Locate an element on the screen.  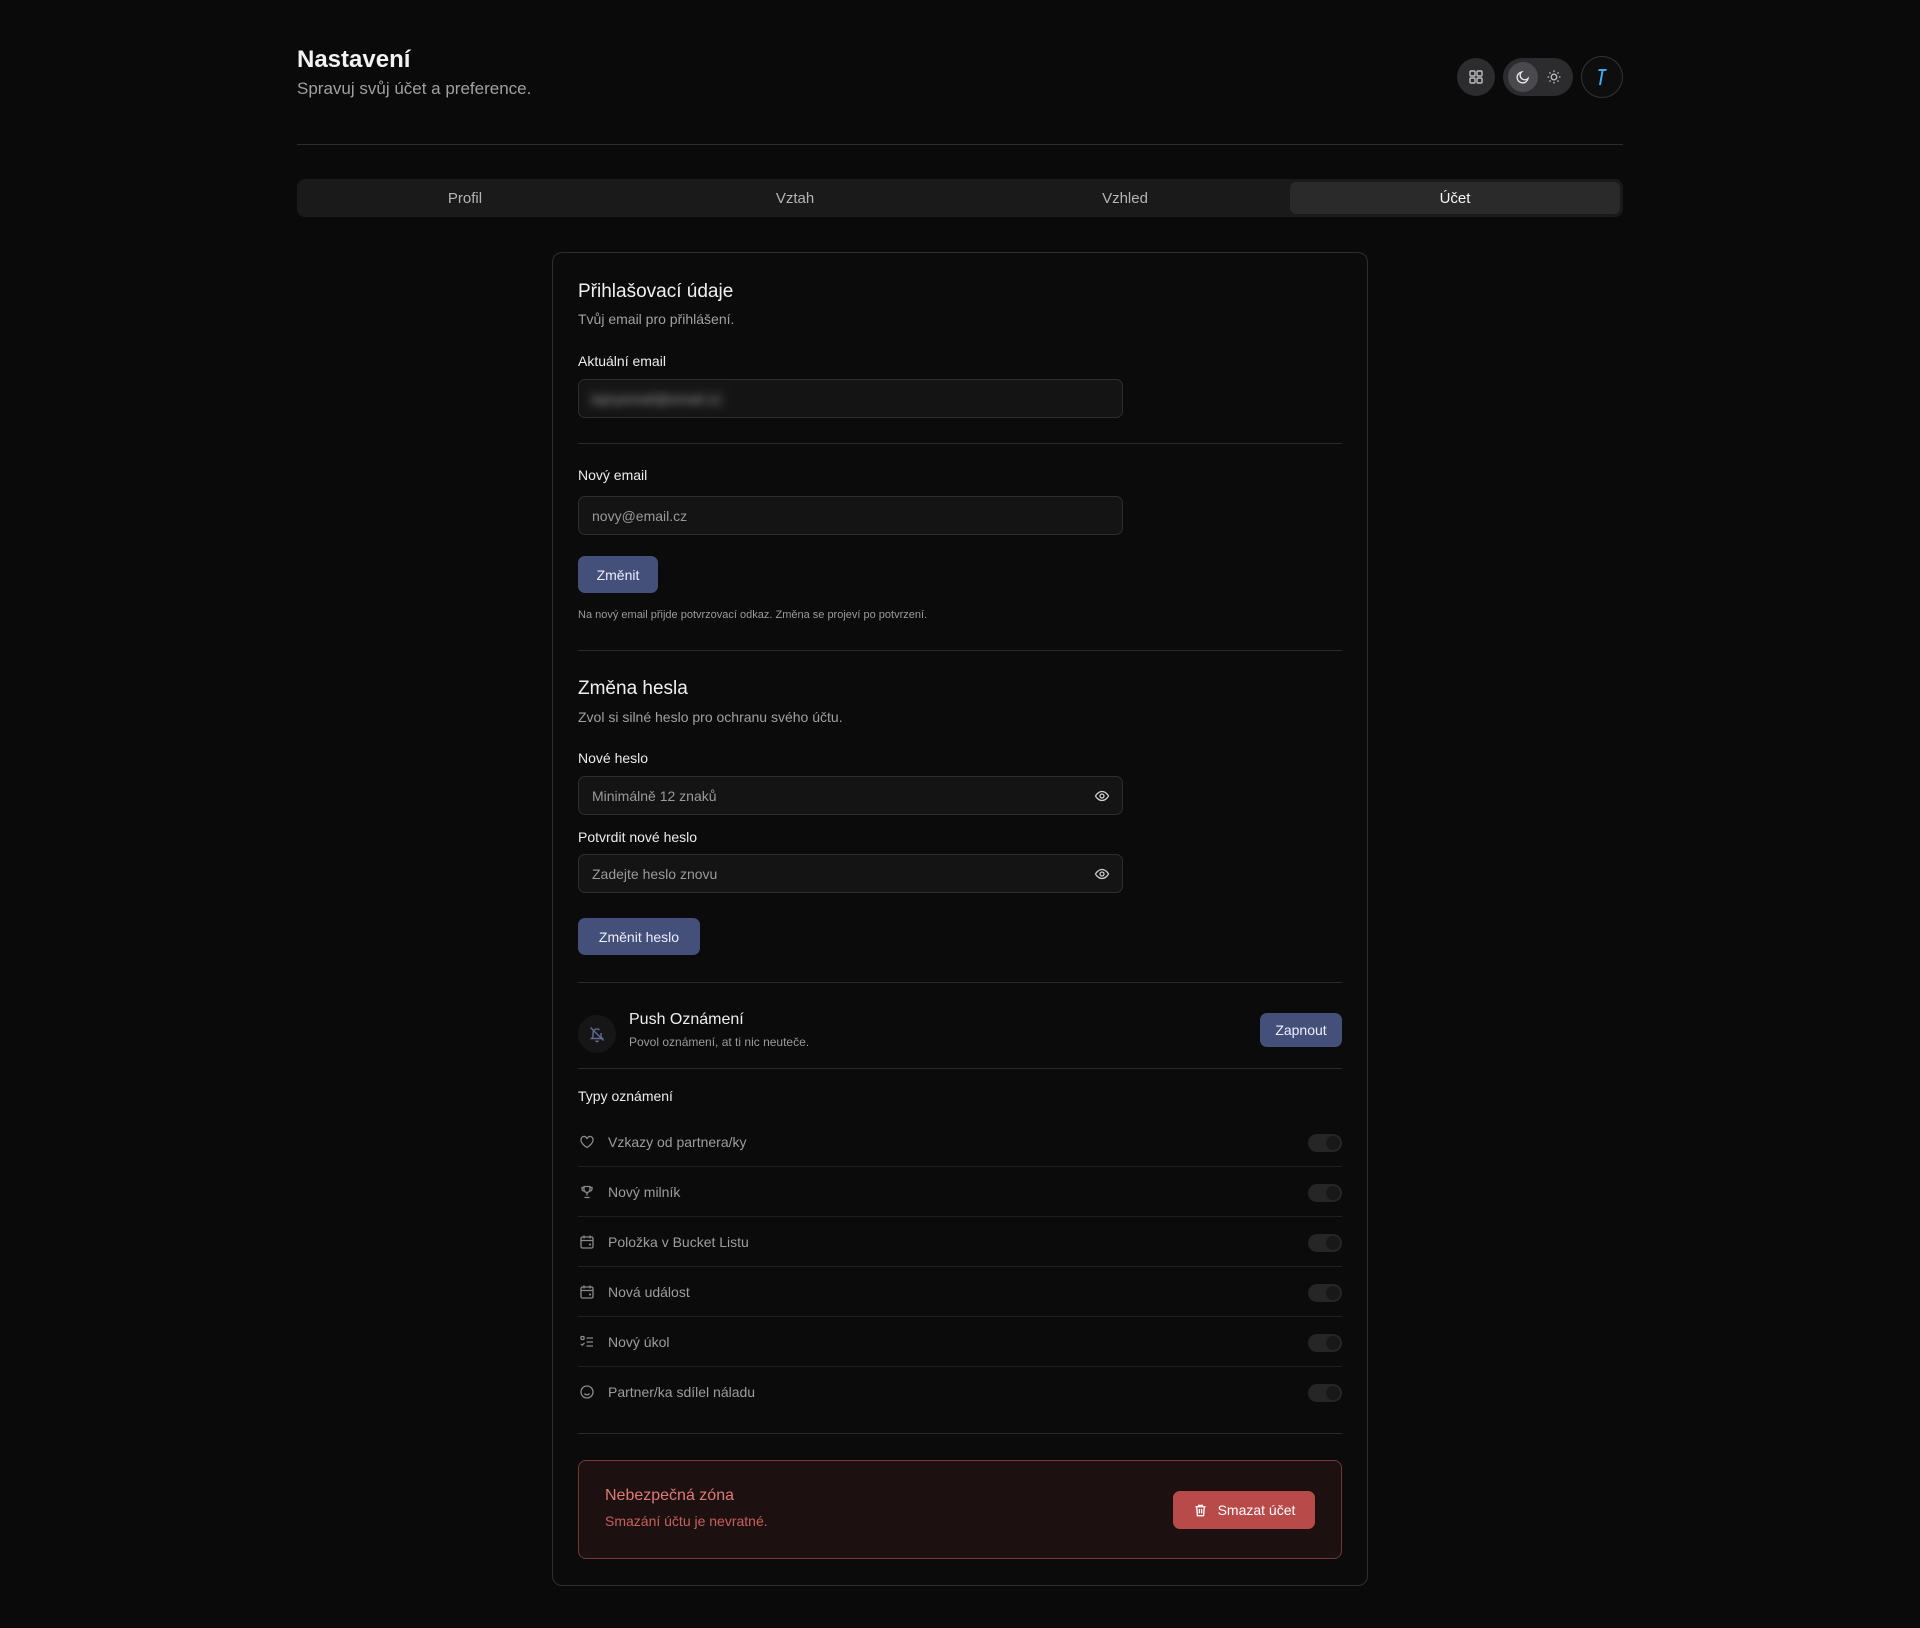
push-icon-wrap is located at coordinates (597, 1034).